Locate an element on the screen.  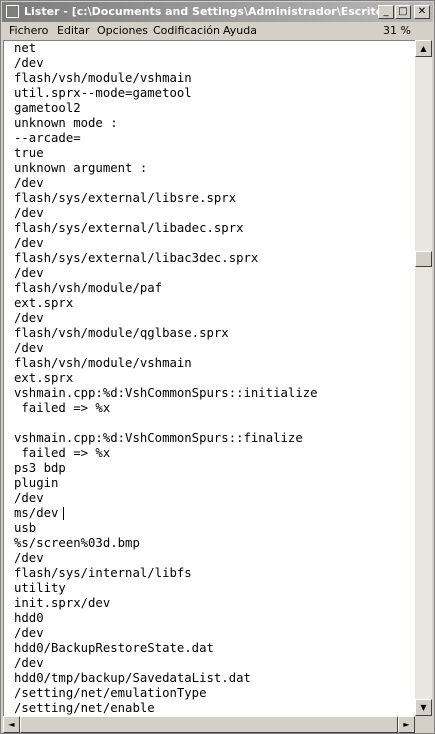
scroll-down-arrow-icon: ▼ is located at coordinates (423, 707).